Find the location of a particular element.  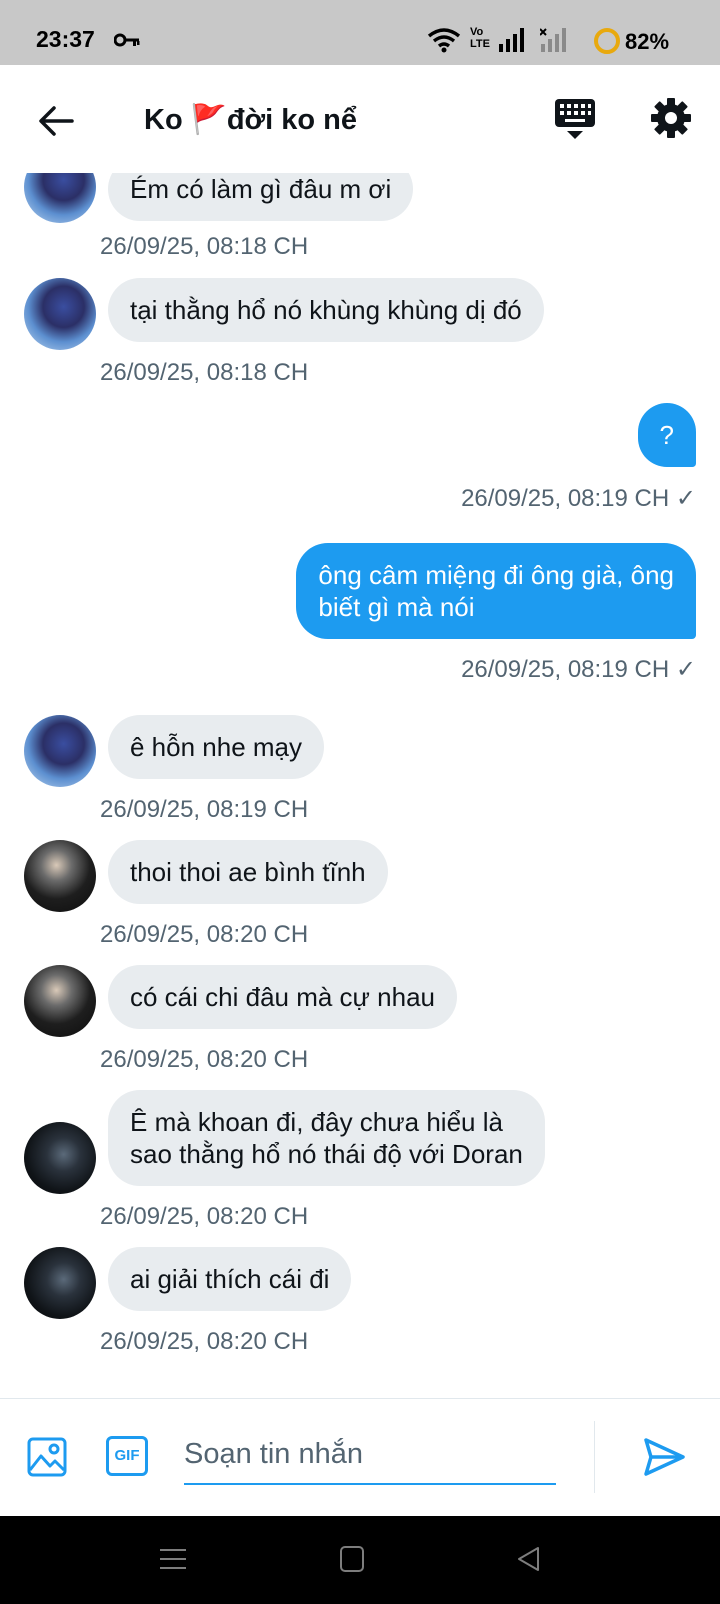

message-bubble-incoming: có cái chi đâu mà cự nhau is located at coordinates (283, 997).